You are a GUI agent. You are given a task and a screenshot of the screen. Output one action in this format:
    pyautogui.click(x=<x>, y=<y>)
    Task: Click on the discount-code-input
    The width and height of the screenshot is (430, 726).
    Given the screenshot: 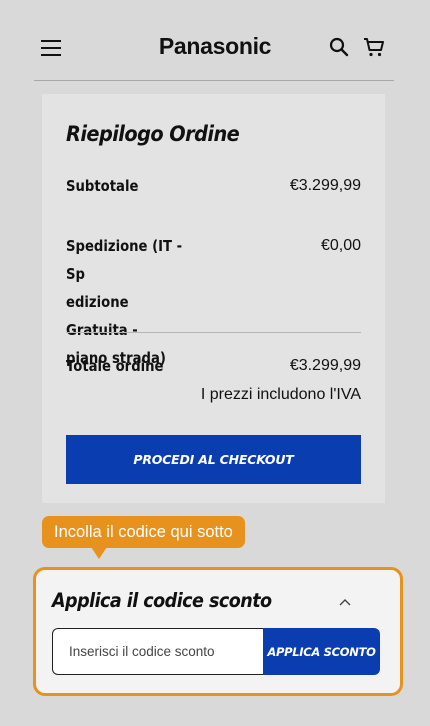 What is the action you would take?
    pyautogui.click(x=158, y=651)
    